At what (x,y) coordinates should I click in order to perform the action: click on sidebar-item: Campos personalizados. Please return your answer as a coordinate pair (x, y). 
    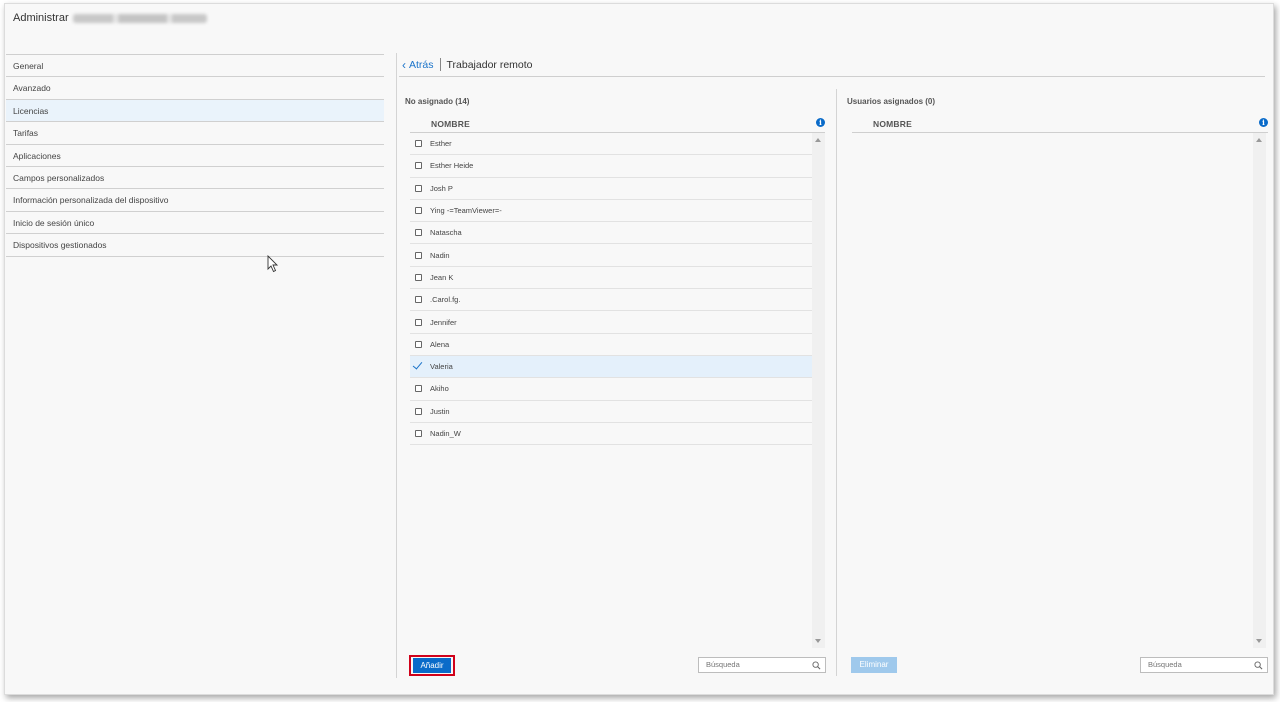
    Looking at the image, I should click on (195, 178).